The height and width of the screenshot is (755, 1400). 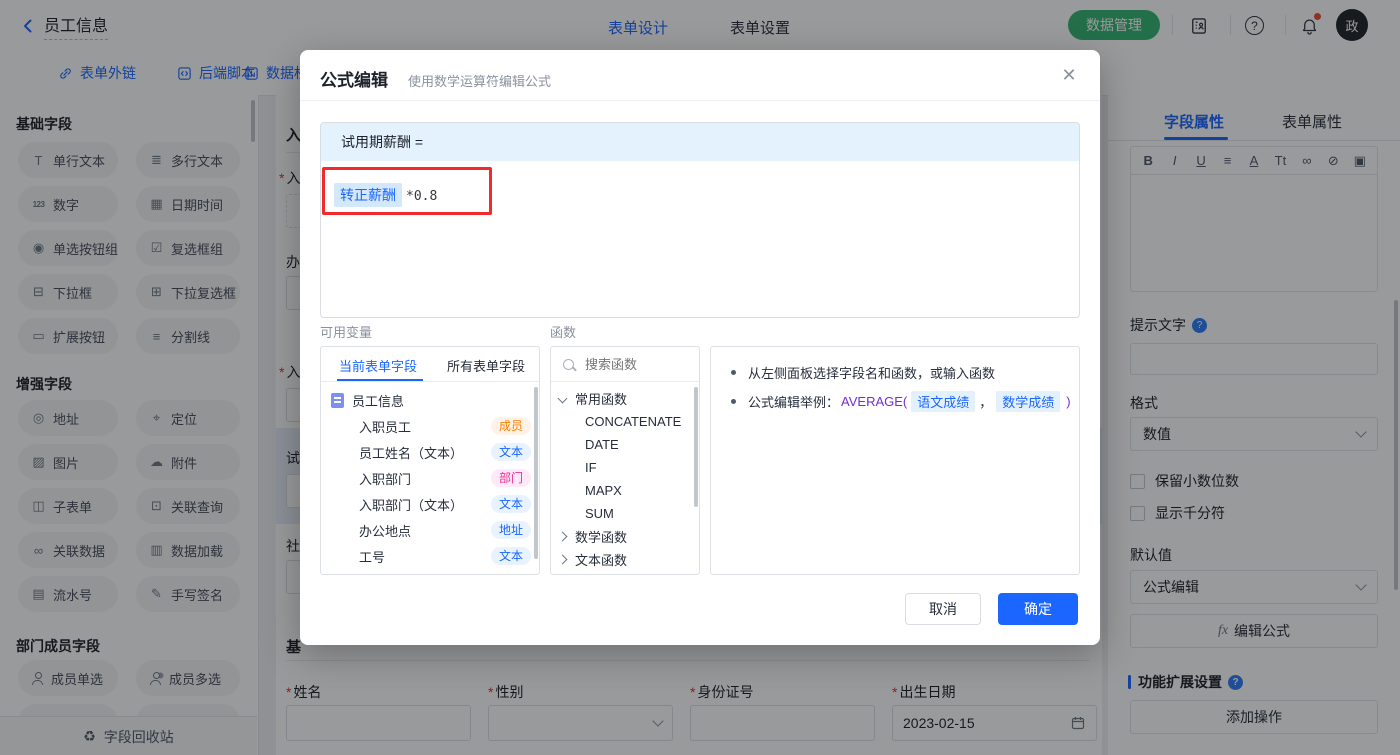 I want to click on formula-target: 试用期薪酬 =, so click(x=700, y=142).